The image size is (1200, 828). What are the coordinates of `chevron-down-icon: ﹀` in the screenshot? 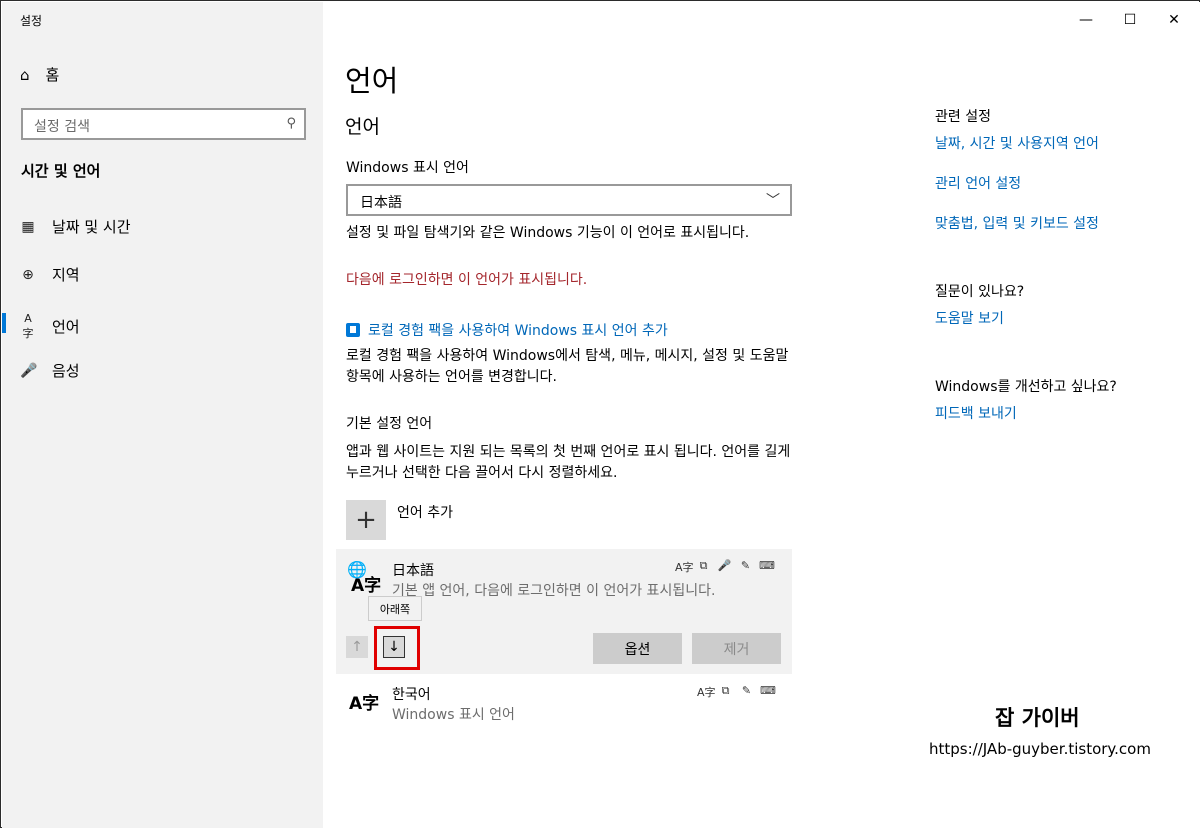 It's located at (773, 201).